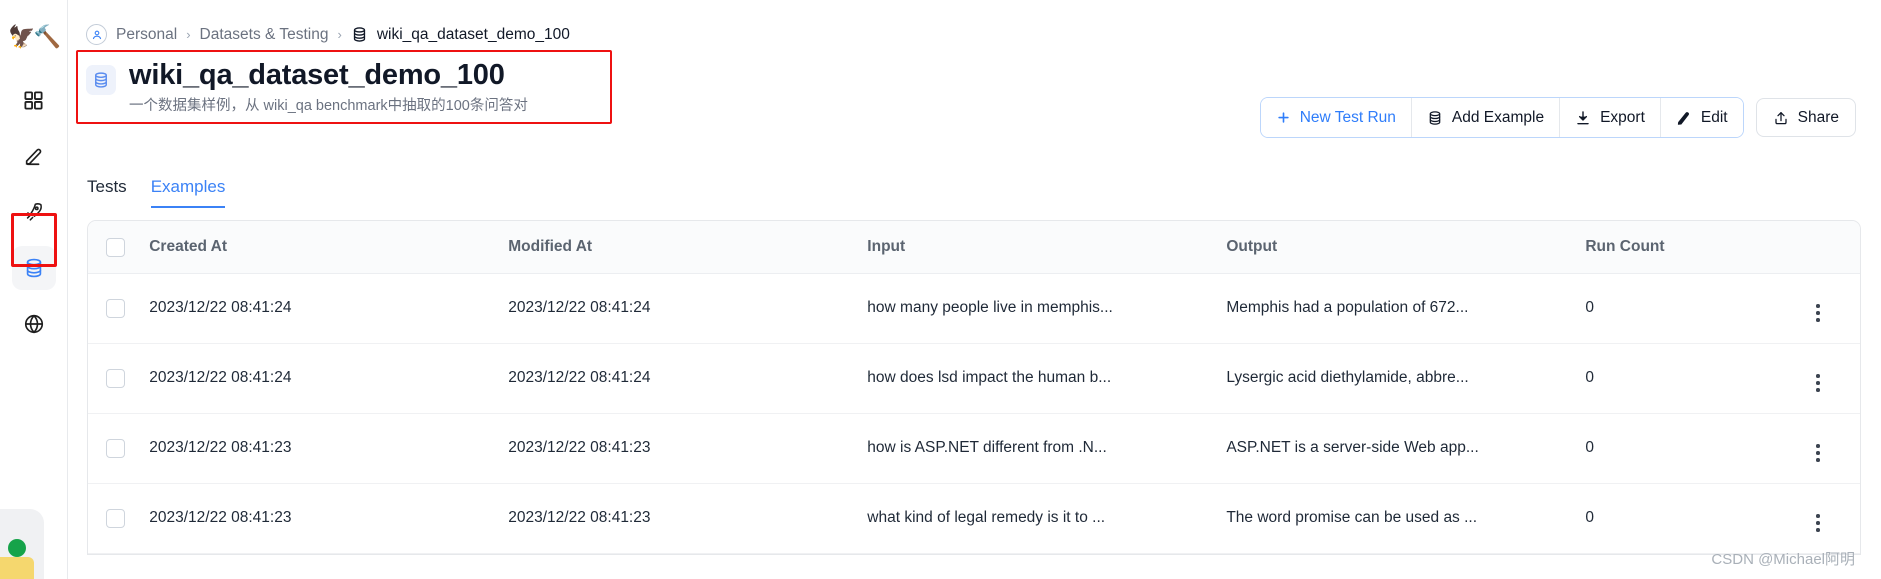 Image resolution: width=1881 pixels, height=579 pixels. What do you see at coordinates (188, 193) in the screenshot?
I see `tab-examples: Examples` at bounding box center [188, 193].